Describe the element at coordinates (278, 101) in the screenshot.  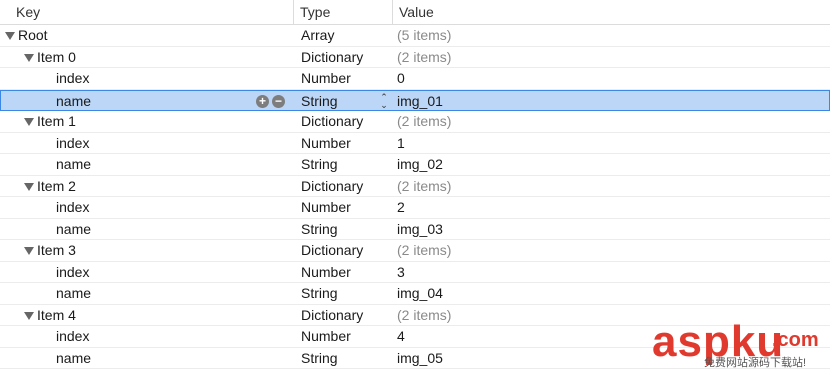
I see `minus-circle-icon: −` at that location.